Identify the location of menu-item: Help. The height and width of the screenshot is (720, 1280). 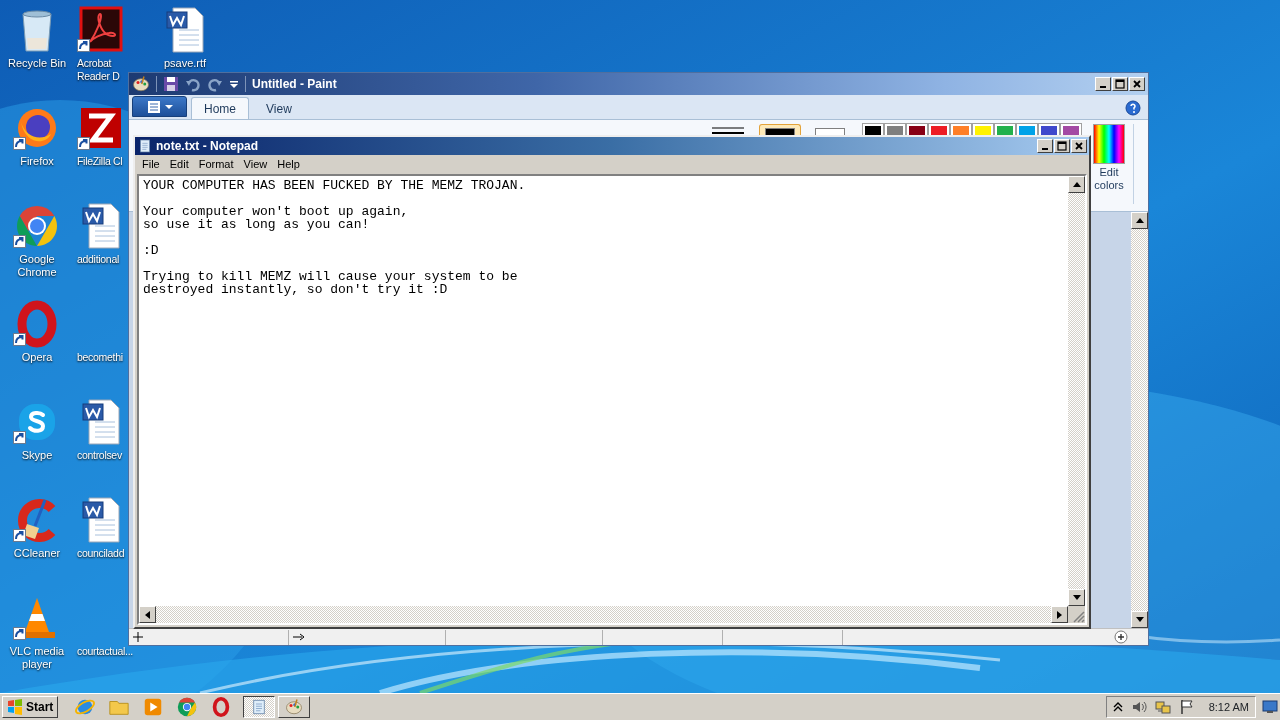
(288, 164).